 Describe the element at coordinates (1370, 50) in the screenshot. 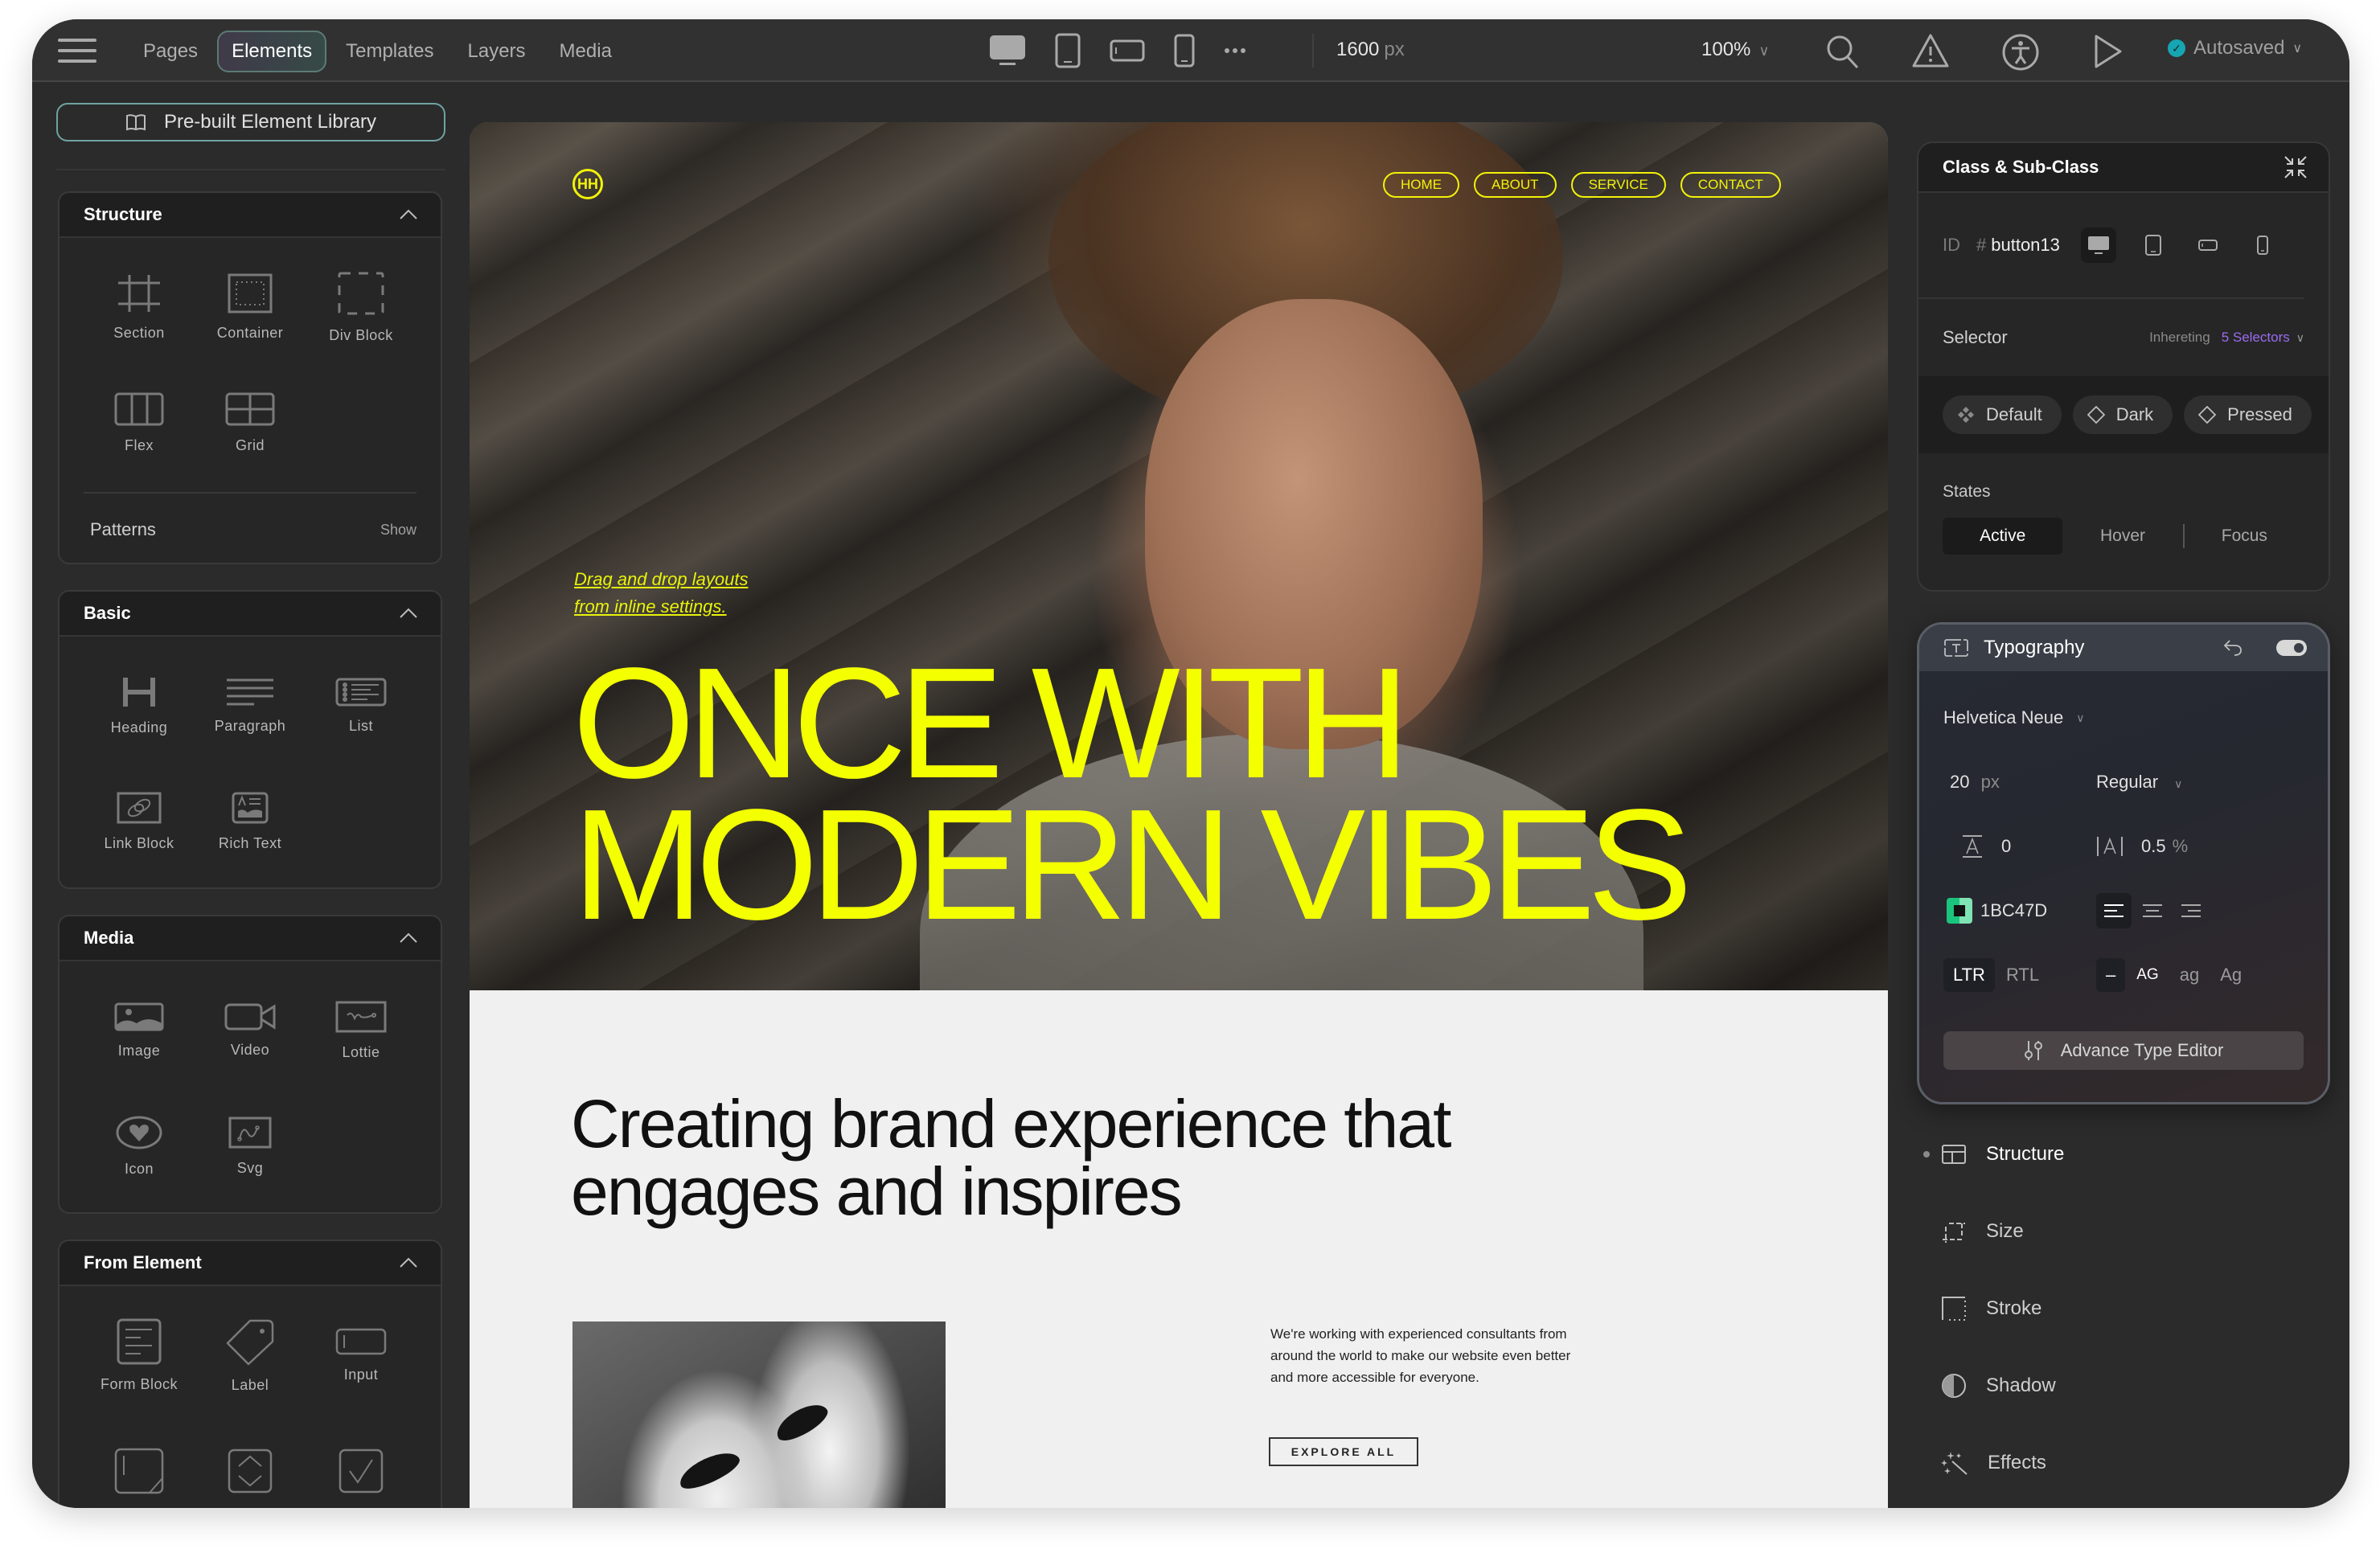

I see `canvas-width-input: 1600 px` at that location.